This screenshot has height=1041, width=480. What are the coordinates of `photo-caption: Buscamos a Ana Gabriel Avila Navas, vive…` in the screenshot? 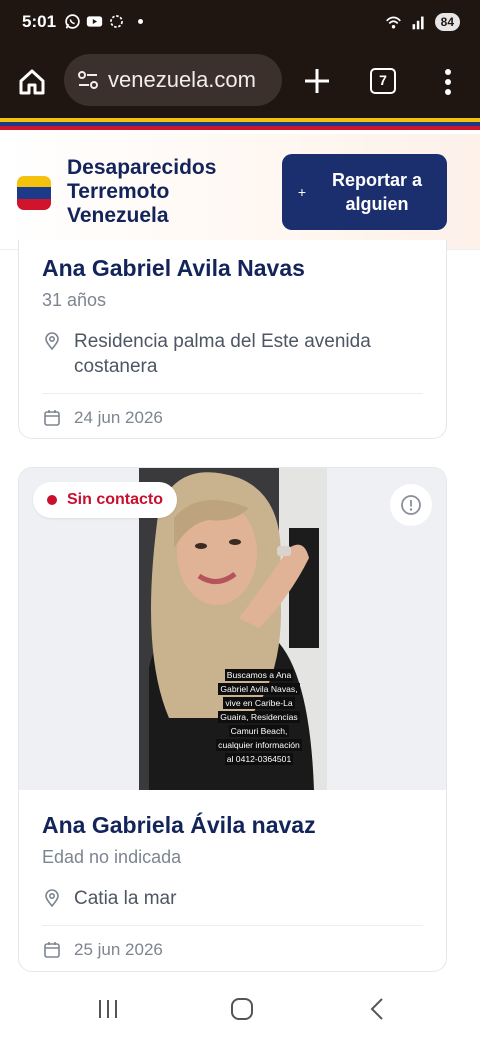 It's located at (259, 717).